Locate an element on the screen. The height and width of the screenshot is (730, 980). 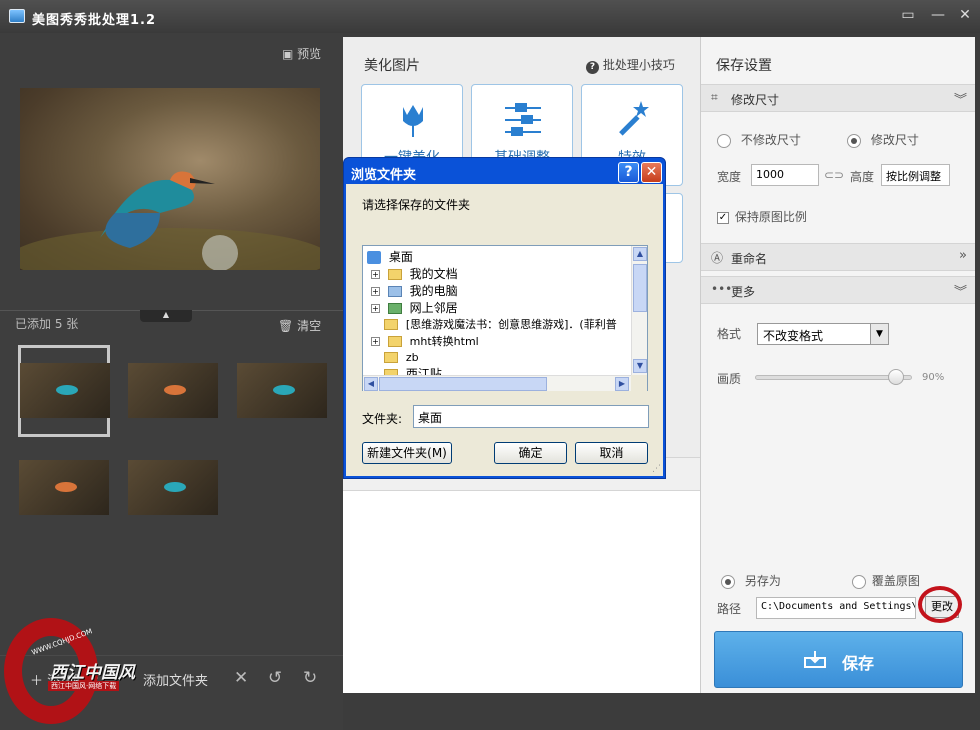
tree-item-my-computer: + 我的电脑 is located at coordinates (414, 290).